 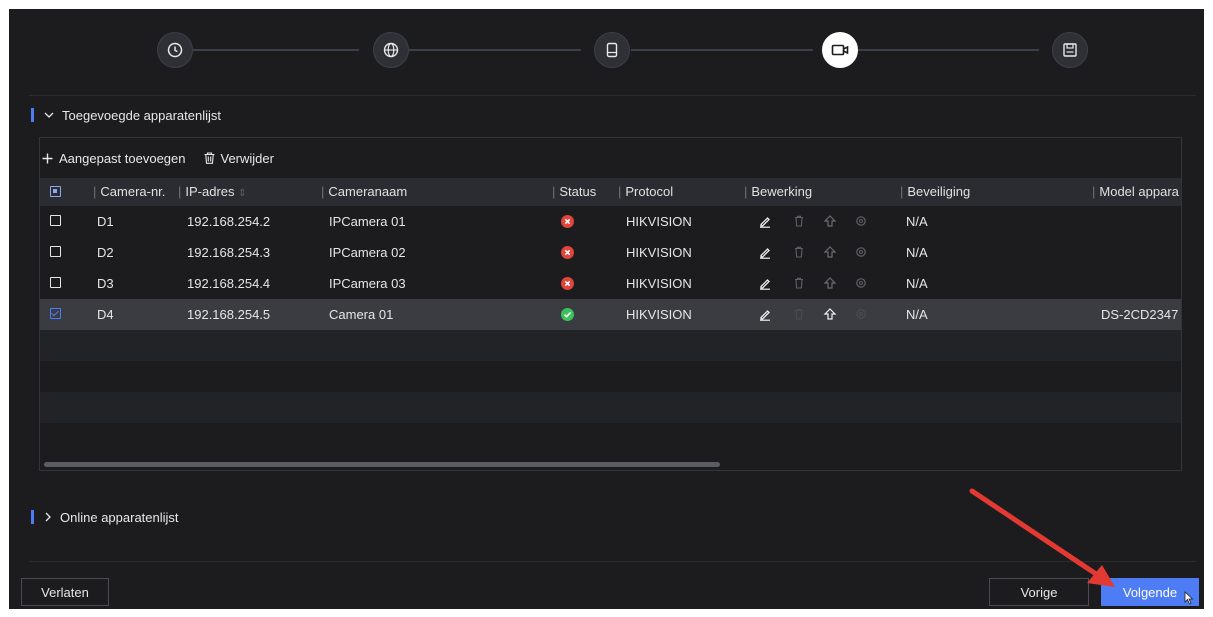 I want to click on exit-button: Verlaten, so click(x=65, y=592).